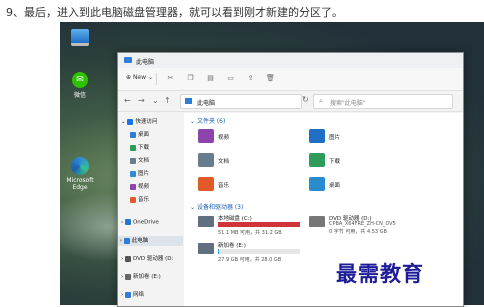 The width and height of the screenshot is (484, 307). Describe the element at coordinates (139, 148) in the screenshot. I see `sidebar-item-downloads: 下载` at that location.